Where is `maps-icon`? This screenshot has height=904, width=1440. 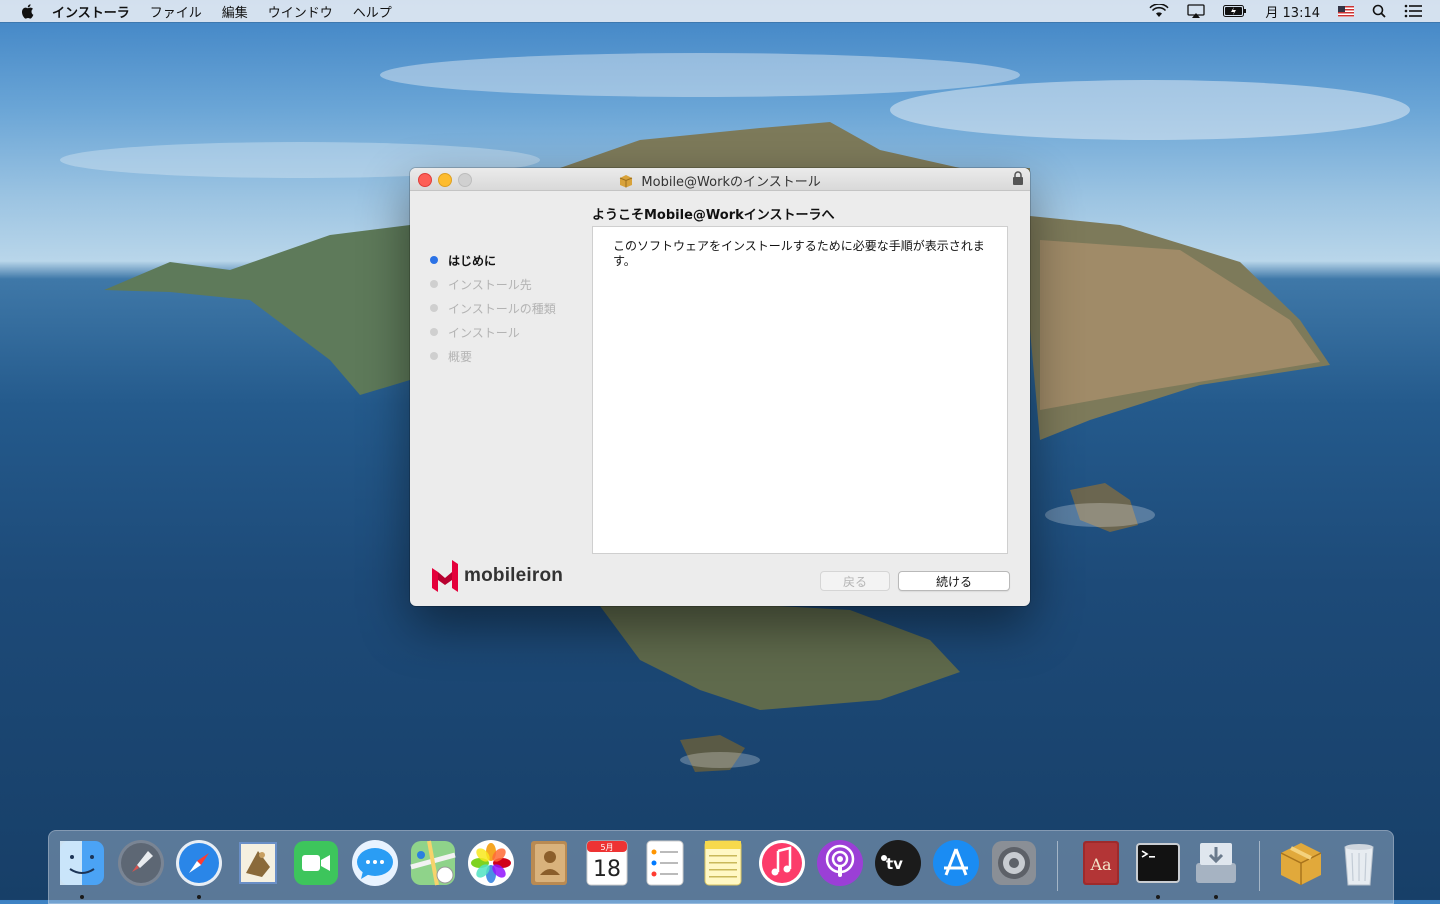 maps-icon is located at coordinates (433, 863).